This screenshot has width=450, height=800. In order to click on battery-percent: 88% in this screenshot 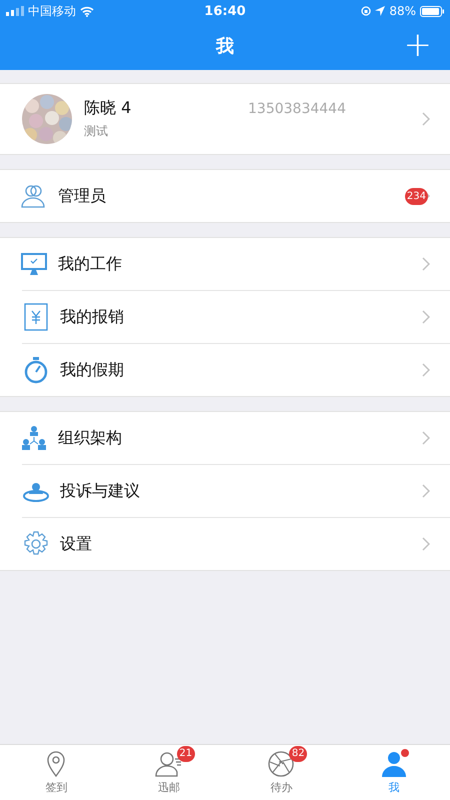, I will do `click(402, 11)`.